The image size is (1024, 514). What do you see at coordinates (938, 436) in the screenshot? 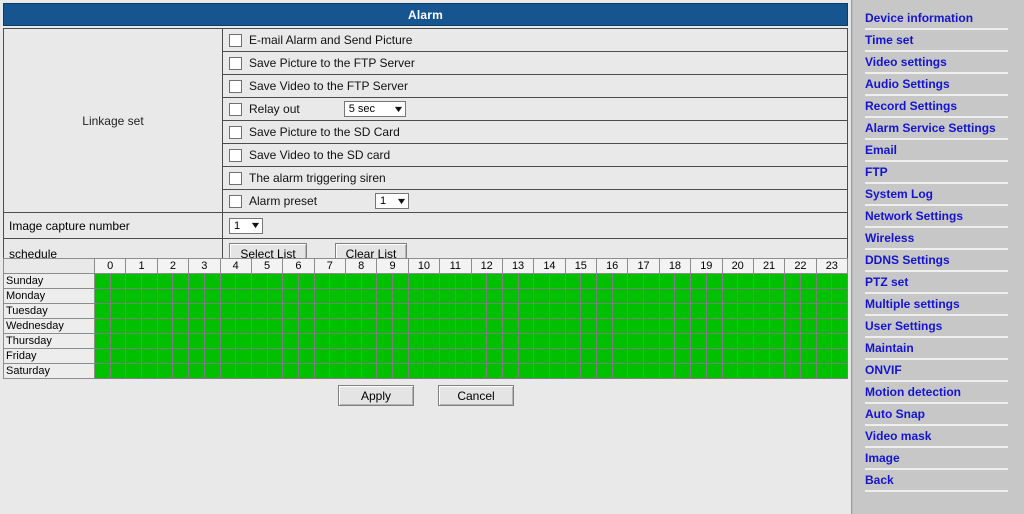
I see `sidebar-item-video-mask: Video mask` at bounding box center [938, 436].